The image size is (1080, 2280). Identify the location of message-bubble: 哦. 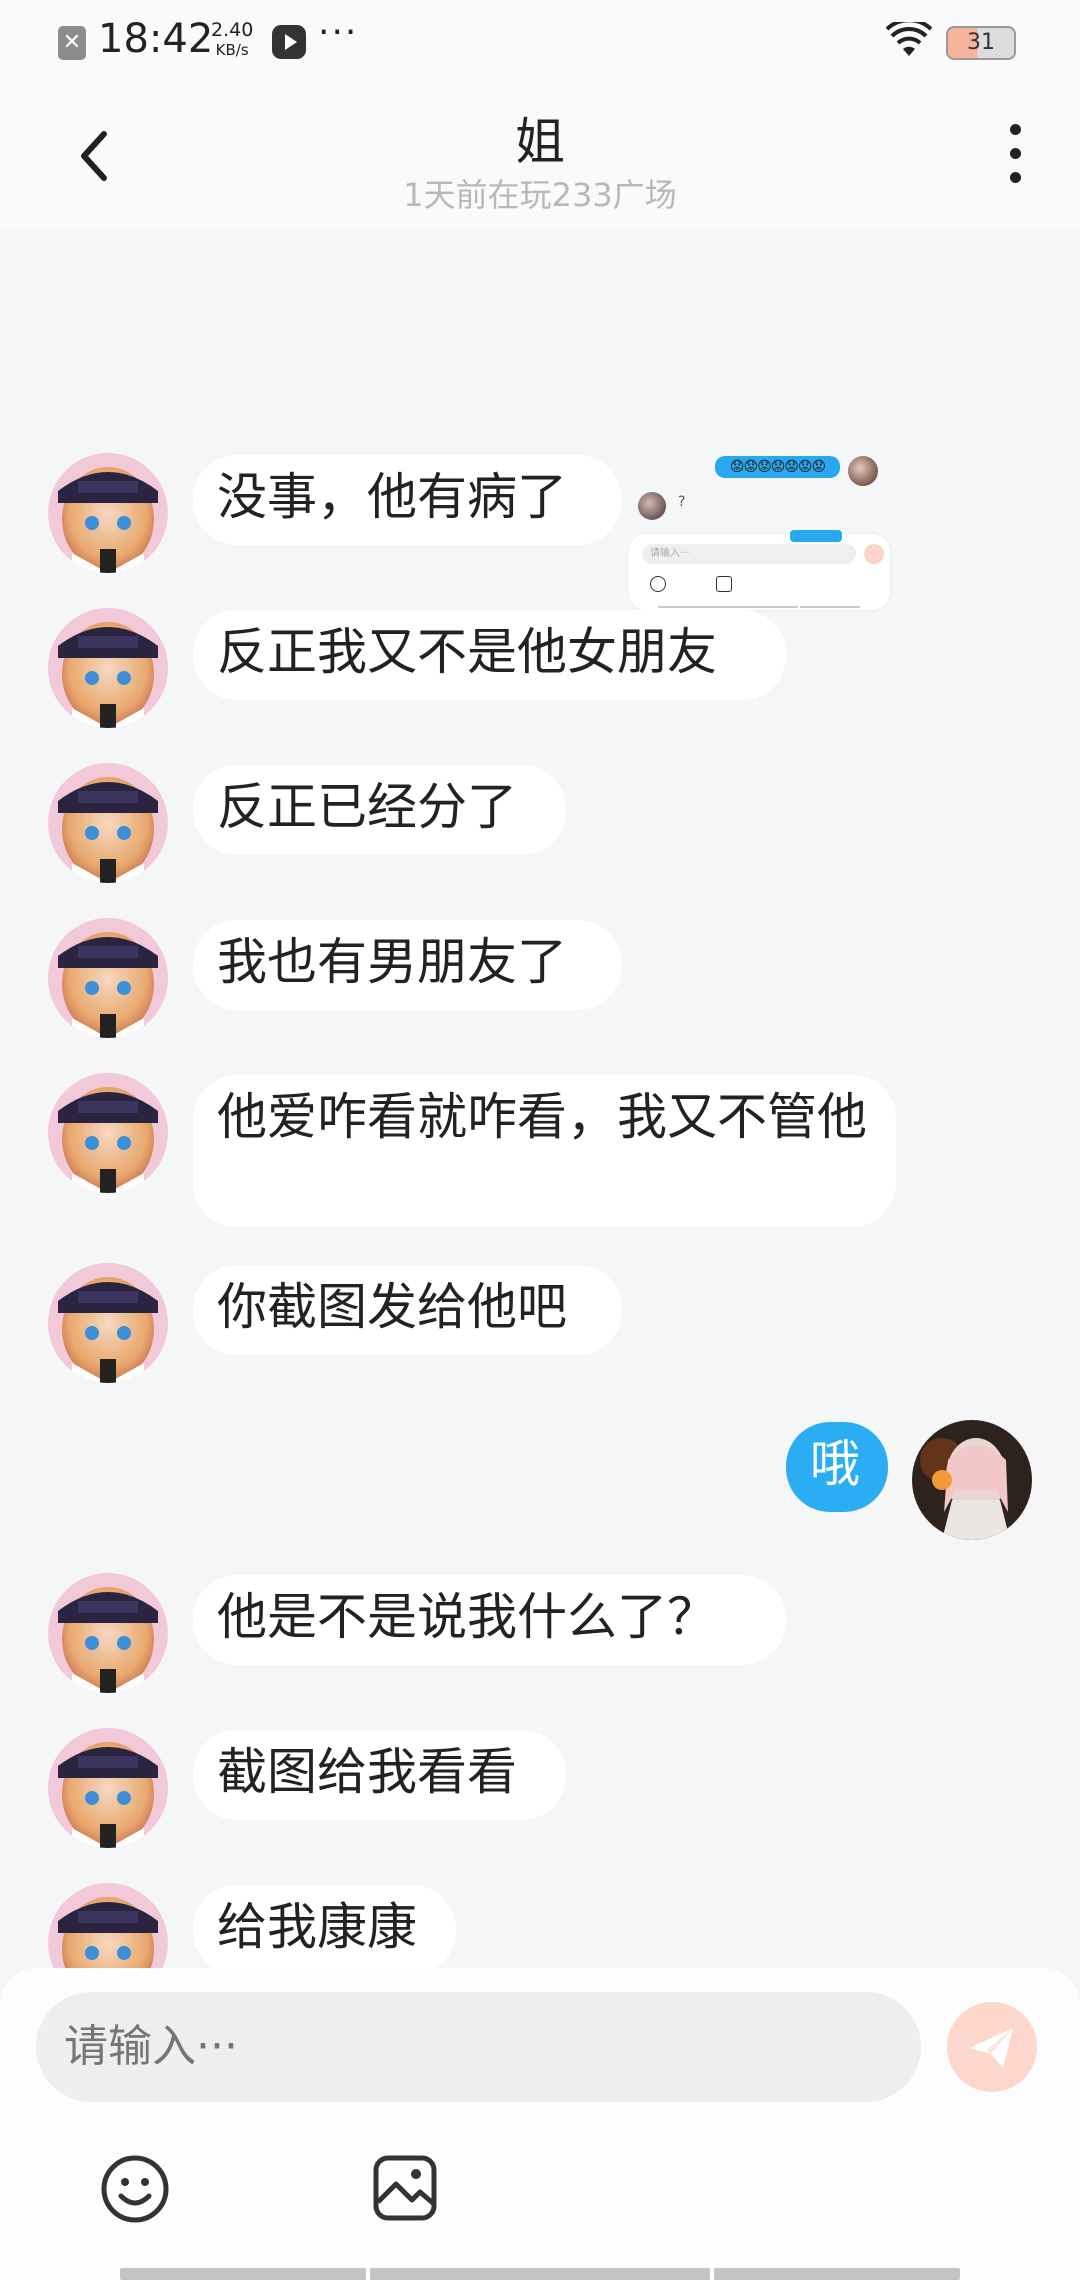
(837, 1467).